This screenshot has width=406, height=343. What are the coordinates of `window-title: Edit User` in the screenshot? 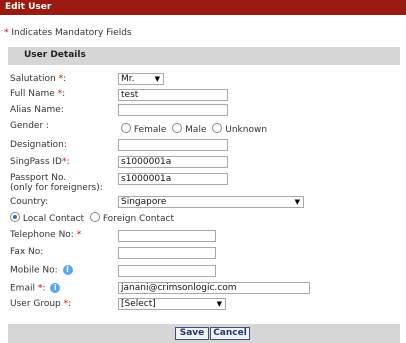 It's located at (28, 7).